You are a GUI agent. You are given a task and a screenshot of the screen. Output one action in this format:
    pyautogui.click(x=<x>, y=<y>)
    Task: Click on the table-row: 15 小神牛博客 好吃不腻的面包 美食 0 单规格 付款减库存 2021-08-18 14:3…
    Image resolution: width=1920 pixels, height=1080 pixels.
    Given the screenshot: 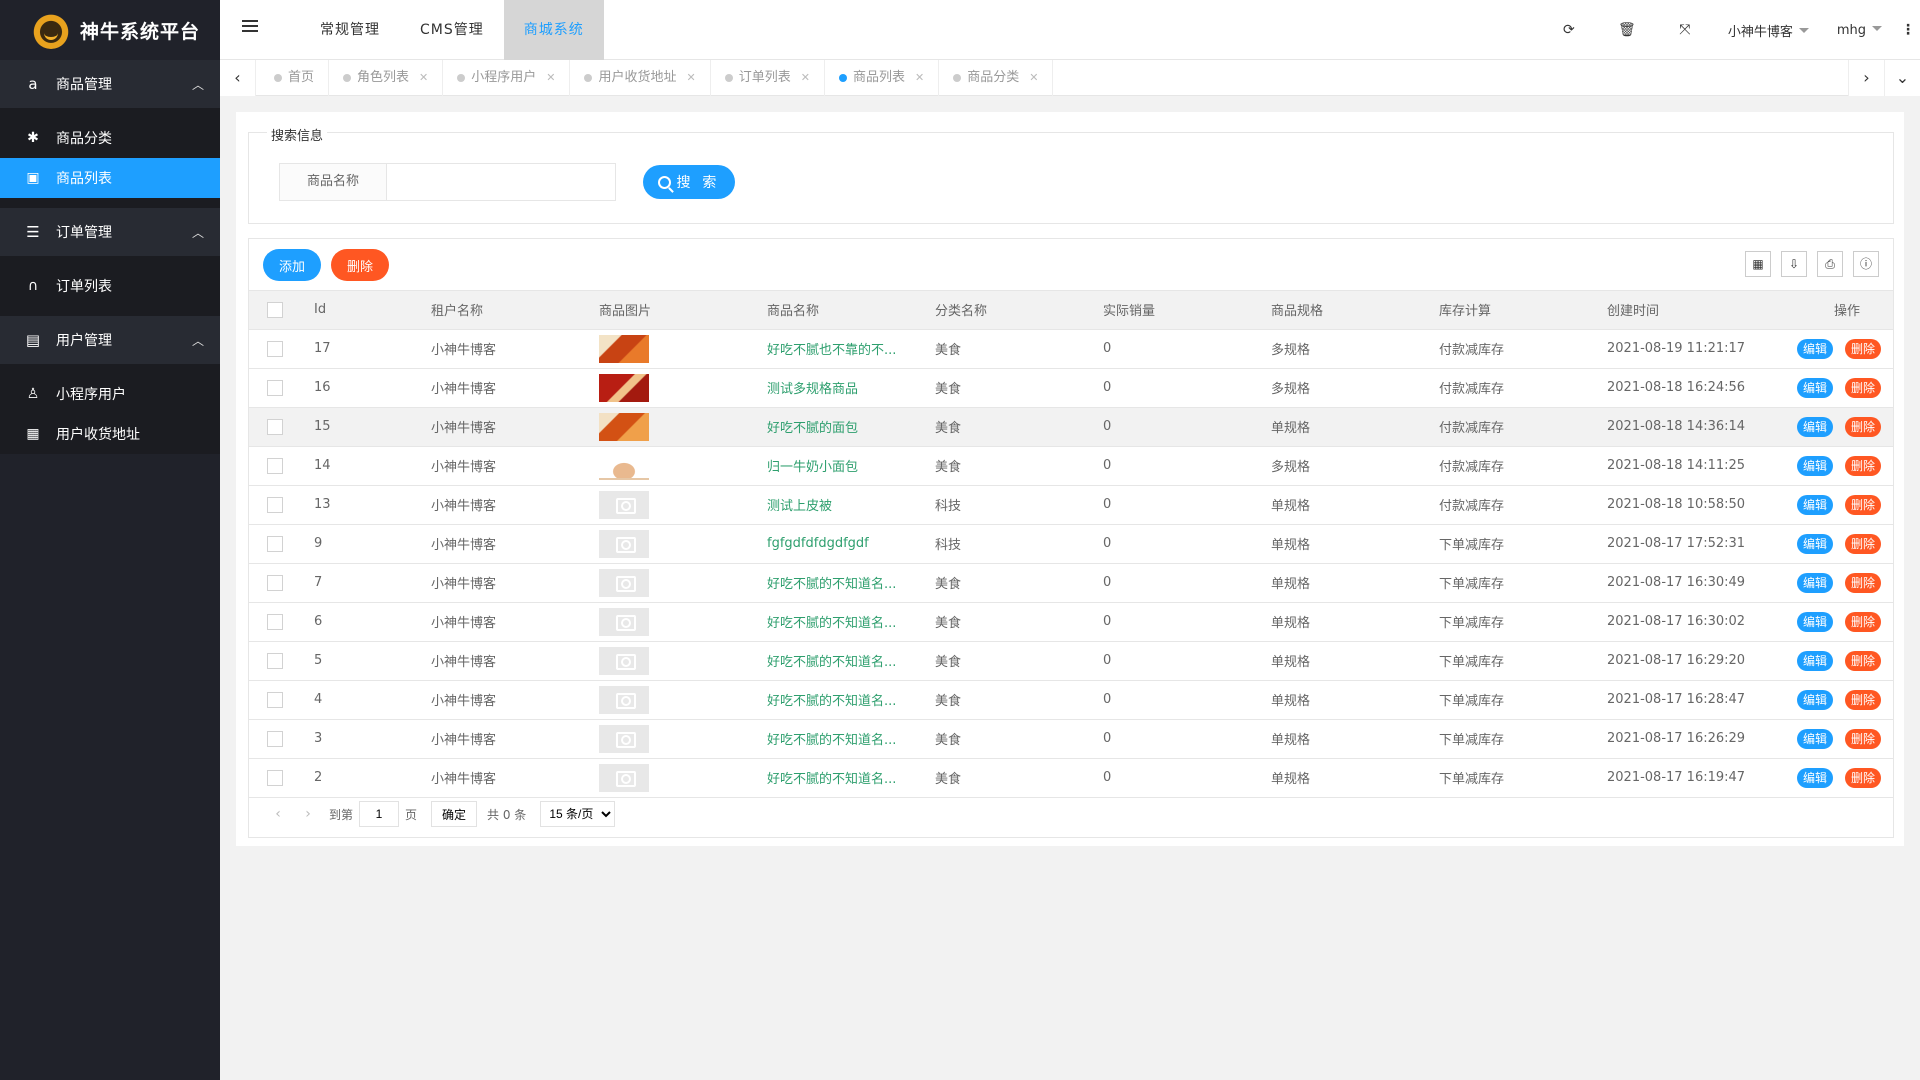 What is the action you would take?
    pyautogui.click(x=1071, y=427)
    